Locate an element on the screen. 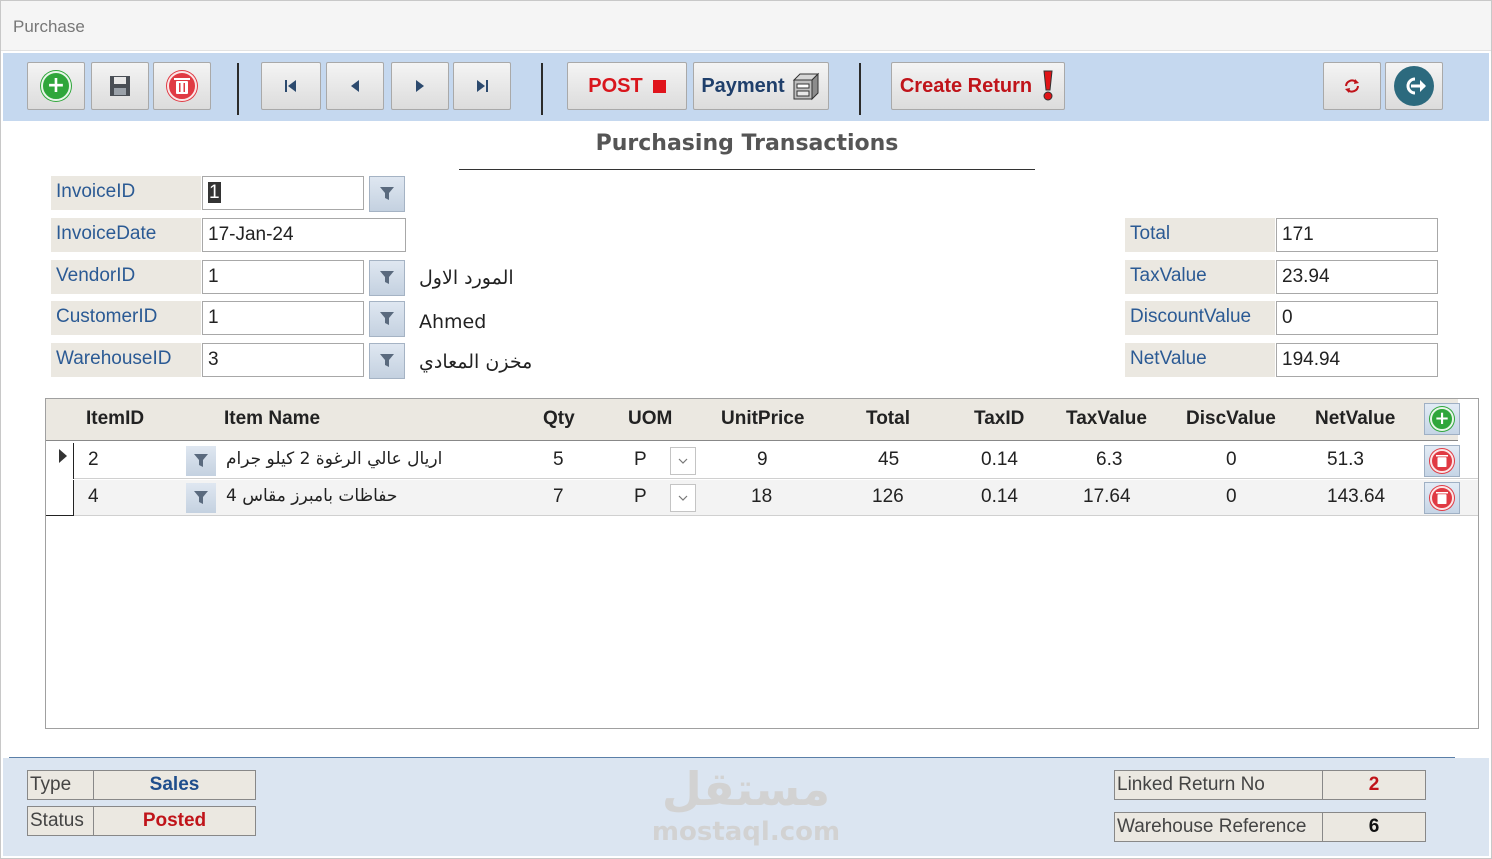 Image resolution: width=1492 pixels, height=859 pixels. next-record-button is located at coordinates (420, 86).